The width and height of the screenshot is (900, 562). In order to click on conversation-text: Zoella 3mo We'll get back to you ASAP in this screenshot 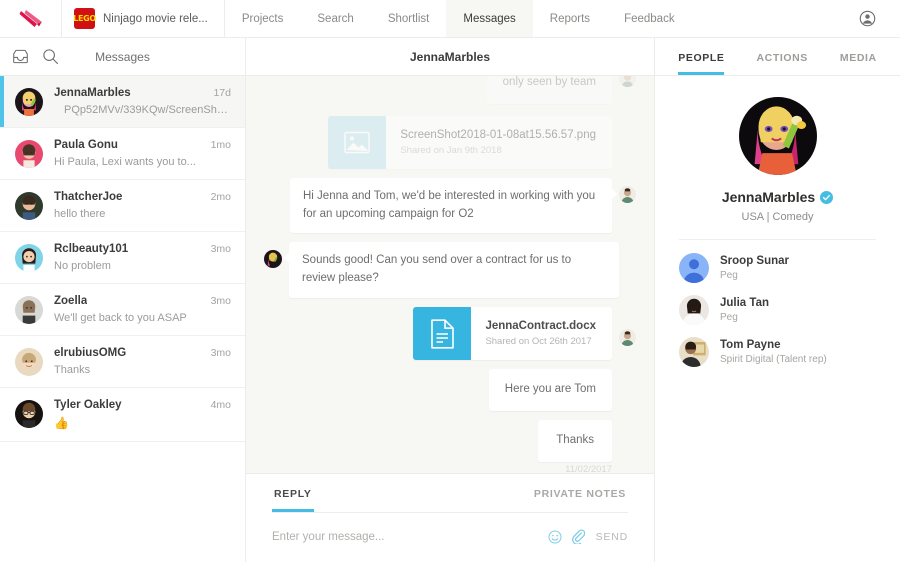, I will do `click(142, 309)`.